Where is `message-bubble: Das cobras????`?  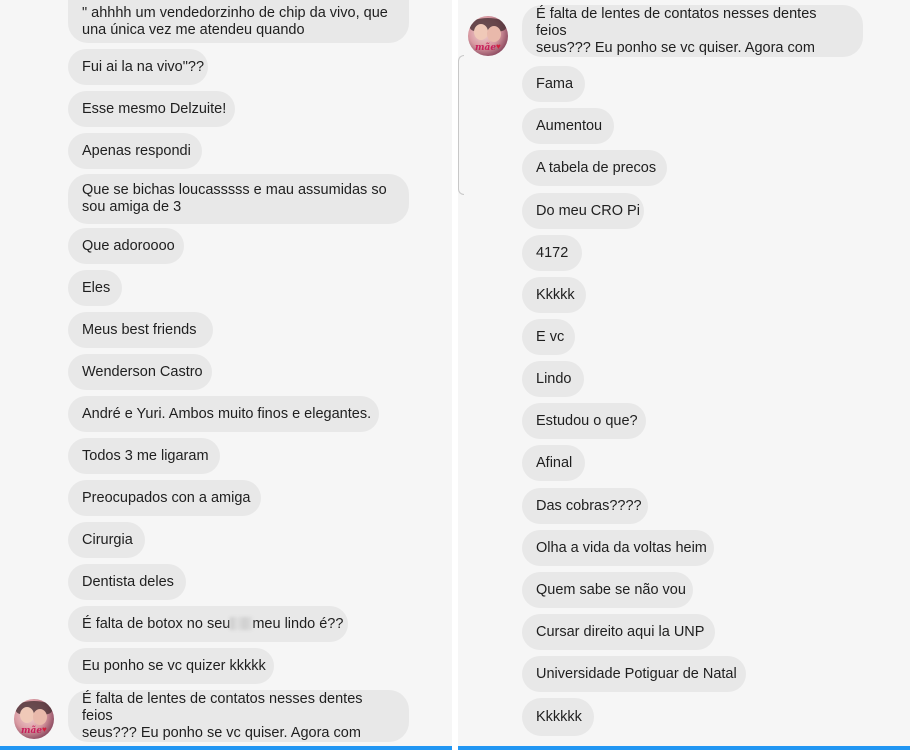 message-bubble: Das cobras???? is located at coordinates (585, 506).